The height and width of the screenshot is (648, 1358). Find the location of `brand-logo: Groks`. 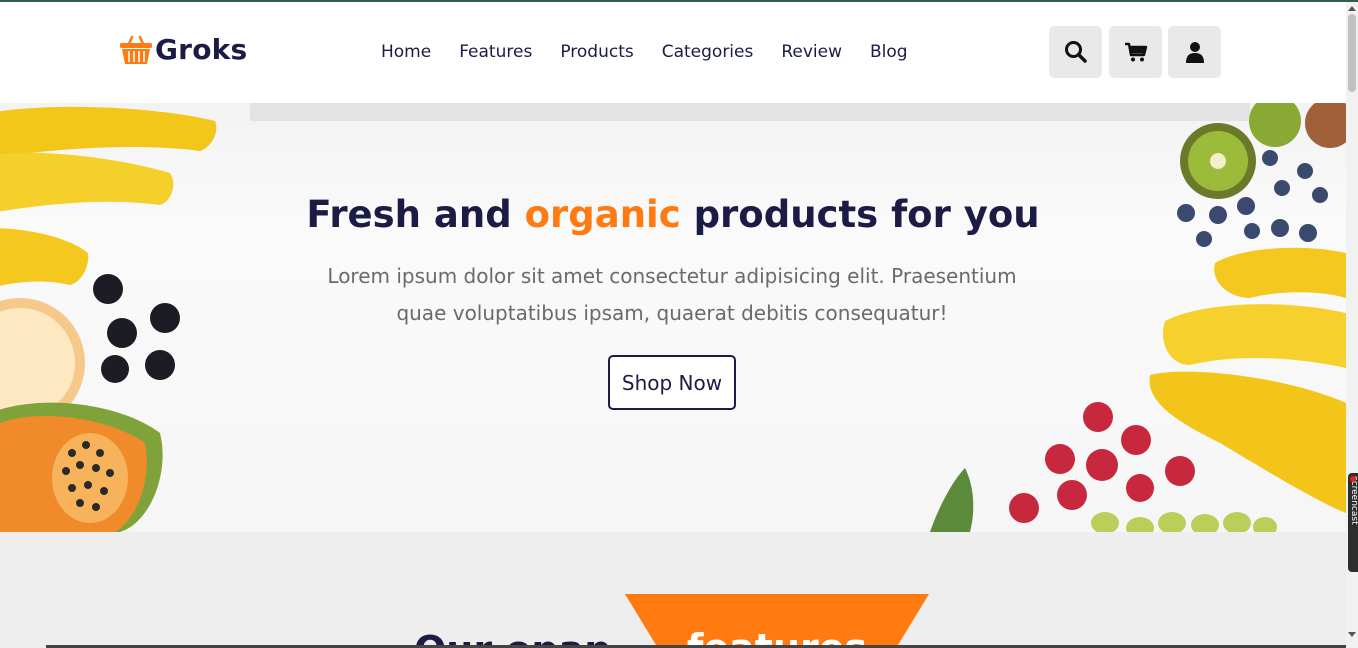

brand-logo: Groks is located at coordinates (183, 49).